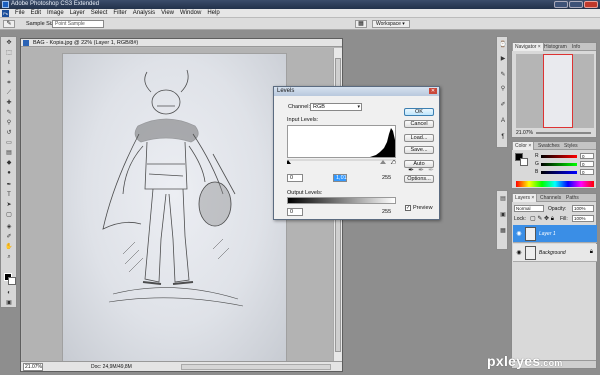 Image resolution: width=600 pixels, height=375 pixels. I want to click on menu-edit: Edit, so click(36, 13).